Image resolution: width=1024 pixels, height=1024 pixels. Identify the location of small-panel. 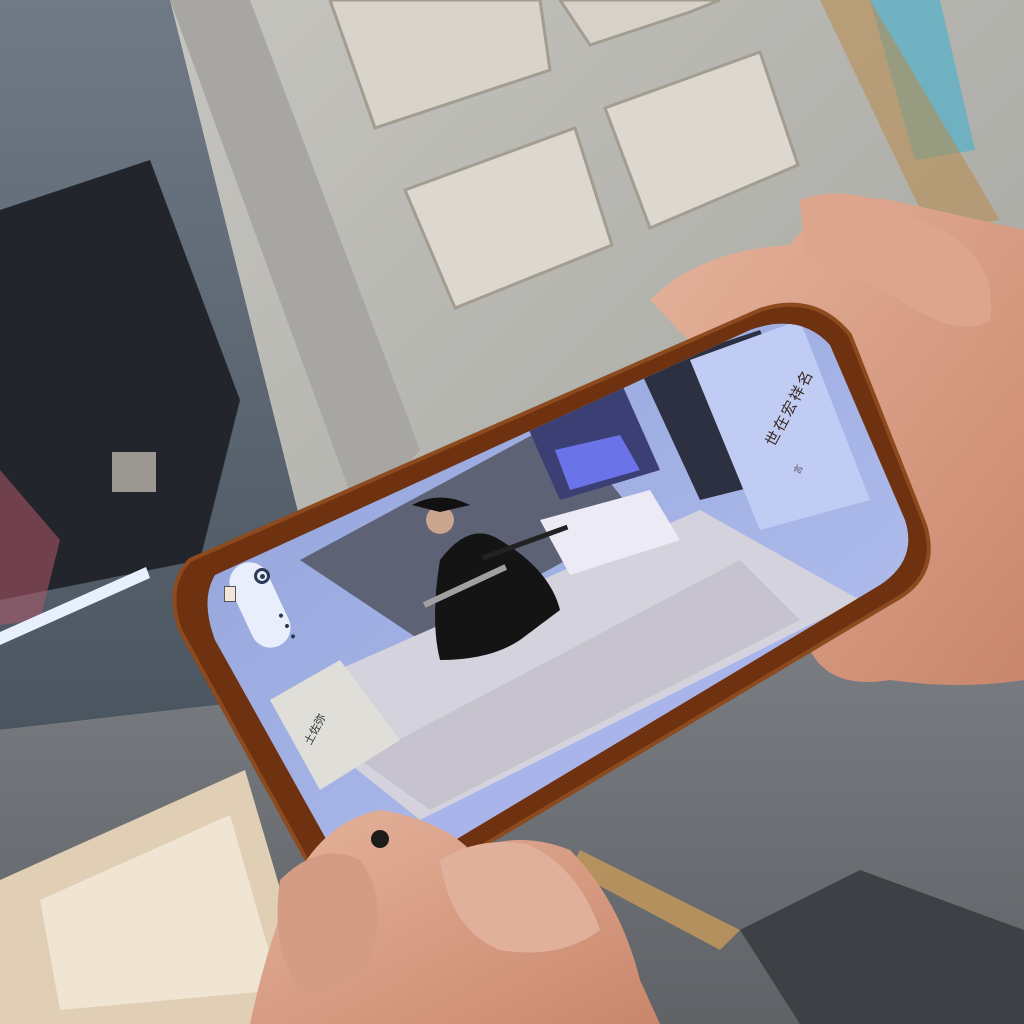
(134, 472).